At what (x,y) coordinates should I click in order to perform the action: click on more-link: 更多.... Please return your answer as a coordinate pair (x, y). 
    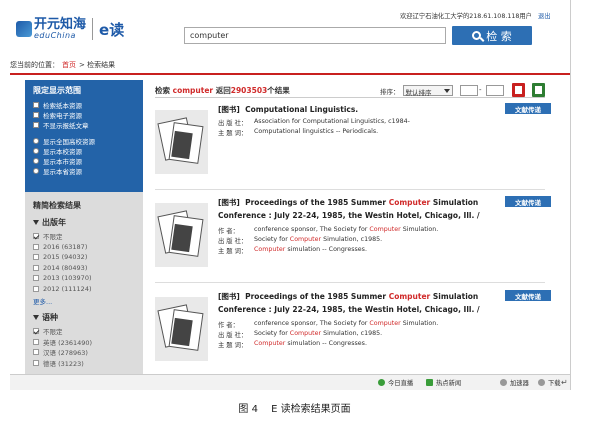
    Looking at the image, I should click on (84, 301).